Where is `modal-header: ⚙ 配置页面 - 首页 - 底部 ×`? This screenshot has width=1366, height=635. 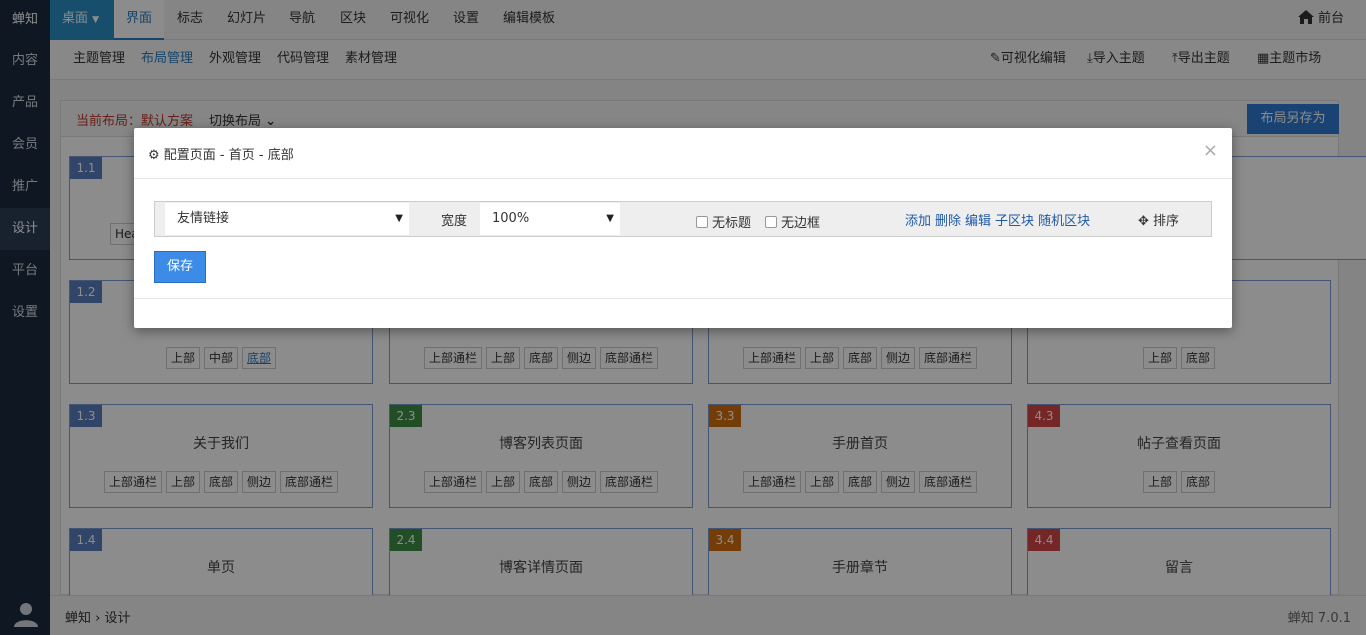
modal-header: ⚙ 配置页面 - 首页 - 底部 × is located at coordinates (683, 153).